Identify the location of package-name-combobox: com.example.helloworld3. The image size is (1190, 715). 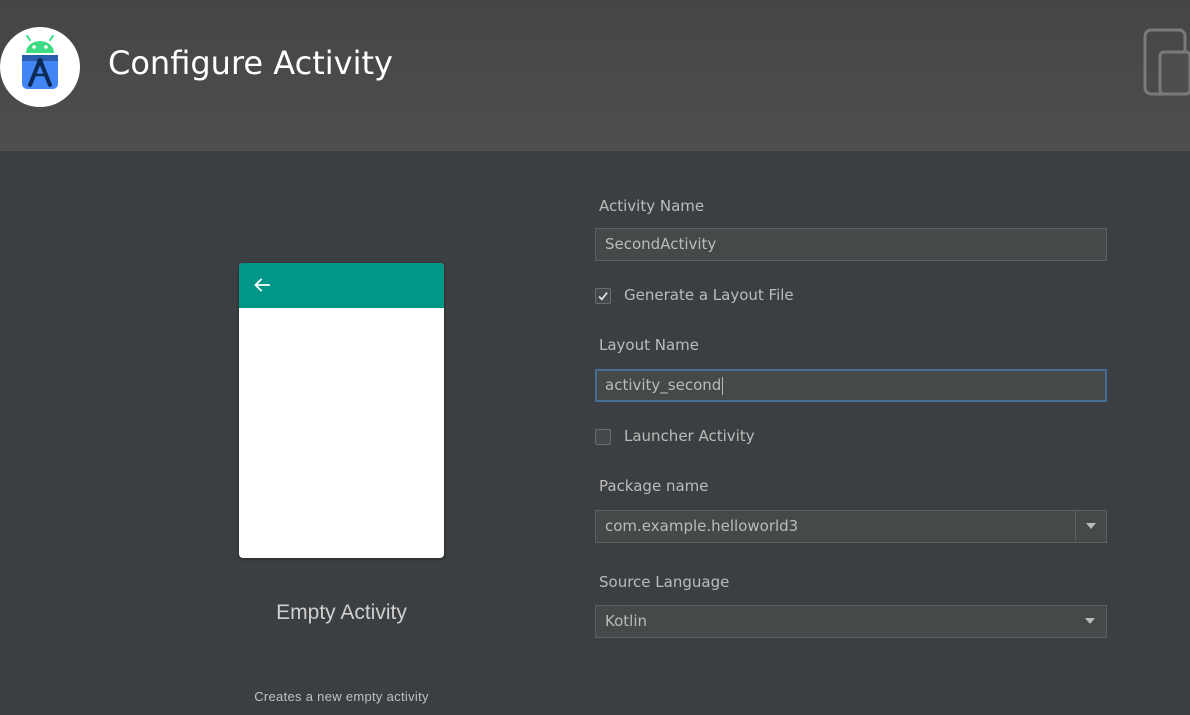
(851, 526).